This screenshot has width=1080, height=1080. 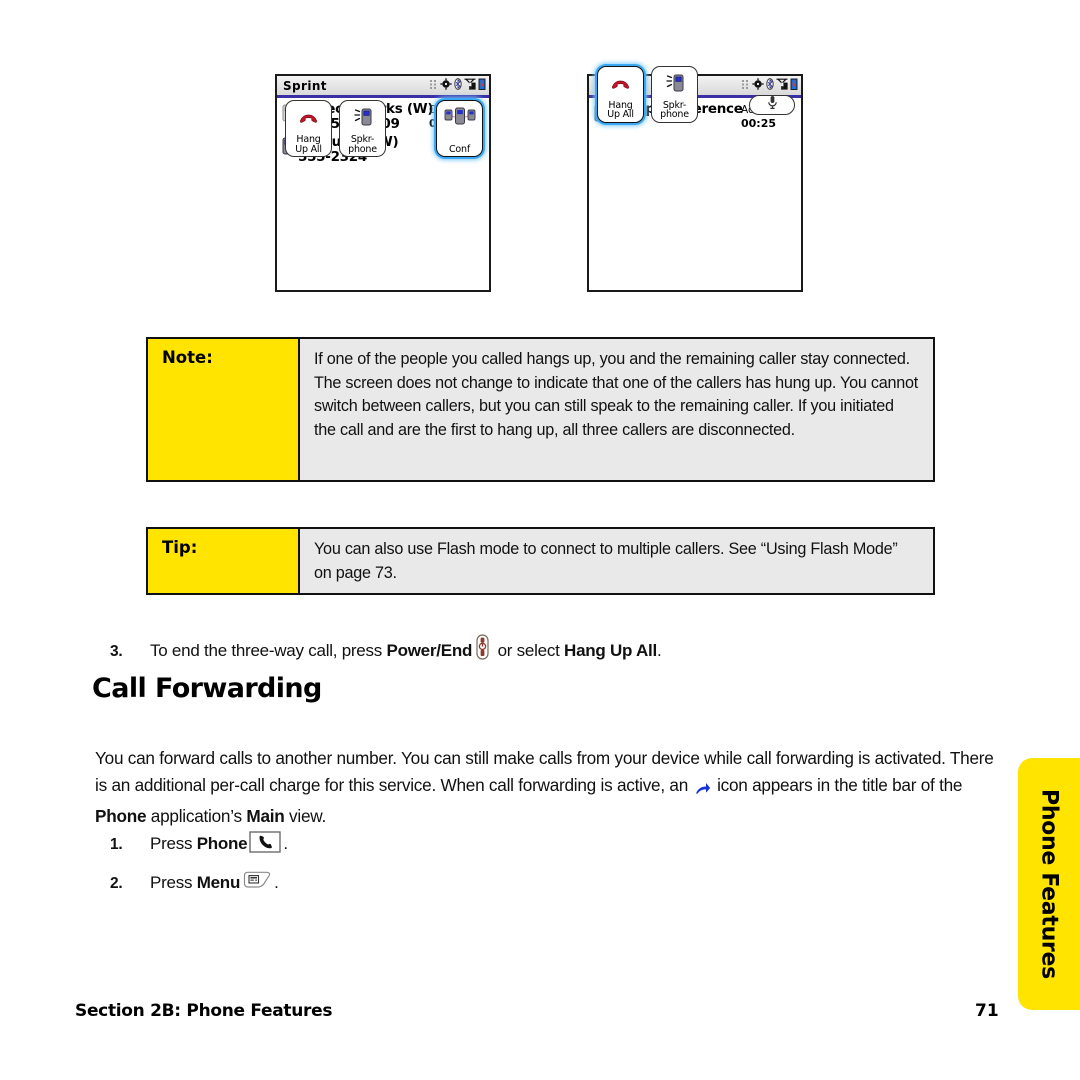 What do you see at coordinates (459, 149) in the screenshot?
I see `conference-label: Conf` at bounding box center [459, 149].